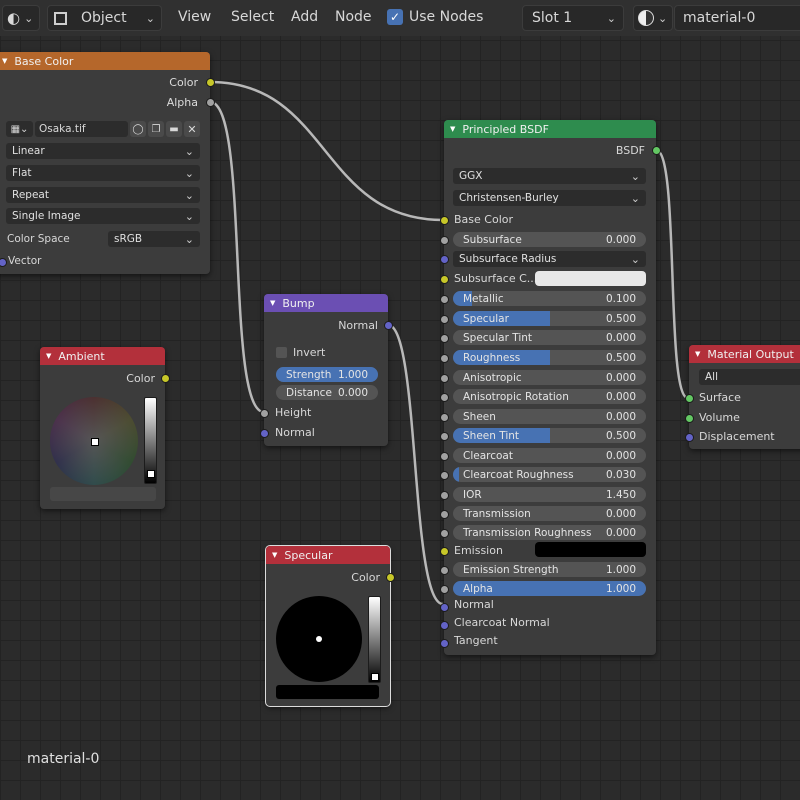 Image resolution: width=800 pixels, height=800 pixels. What do you see at coordinates (252, 17) in the screenshot?
I see `menu-select: Select` at bounding box center [252, 17].